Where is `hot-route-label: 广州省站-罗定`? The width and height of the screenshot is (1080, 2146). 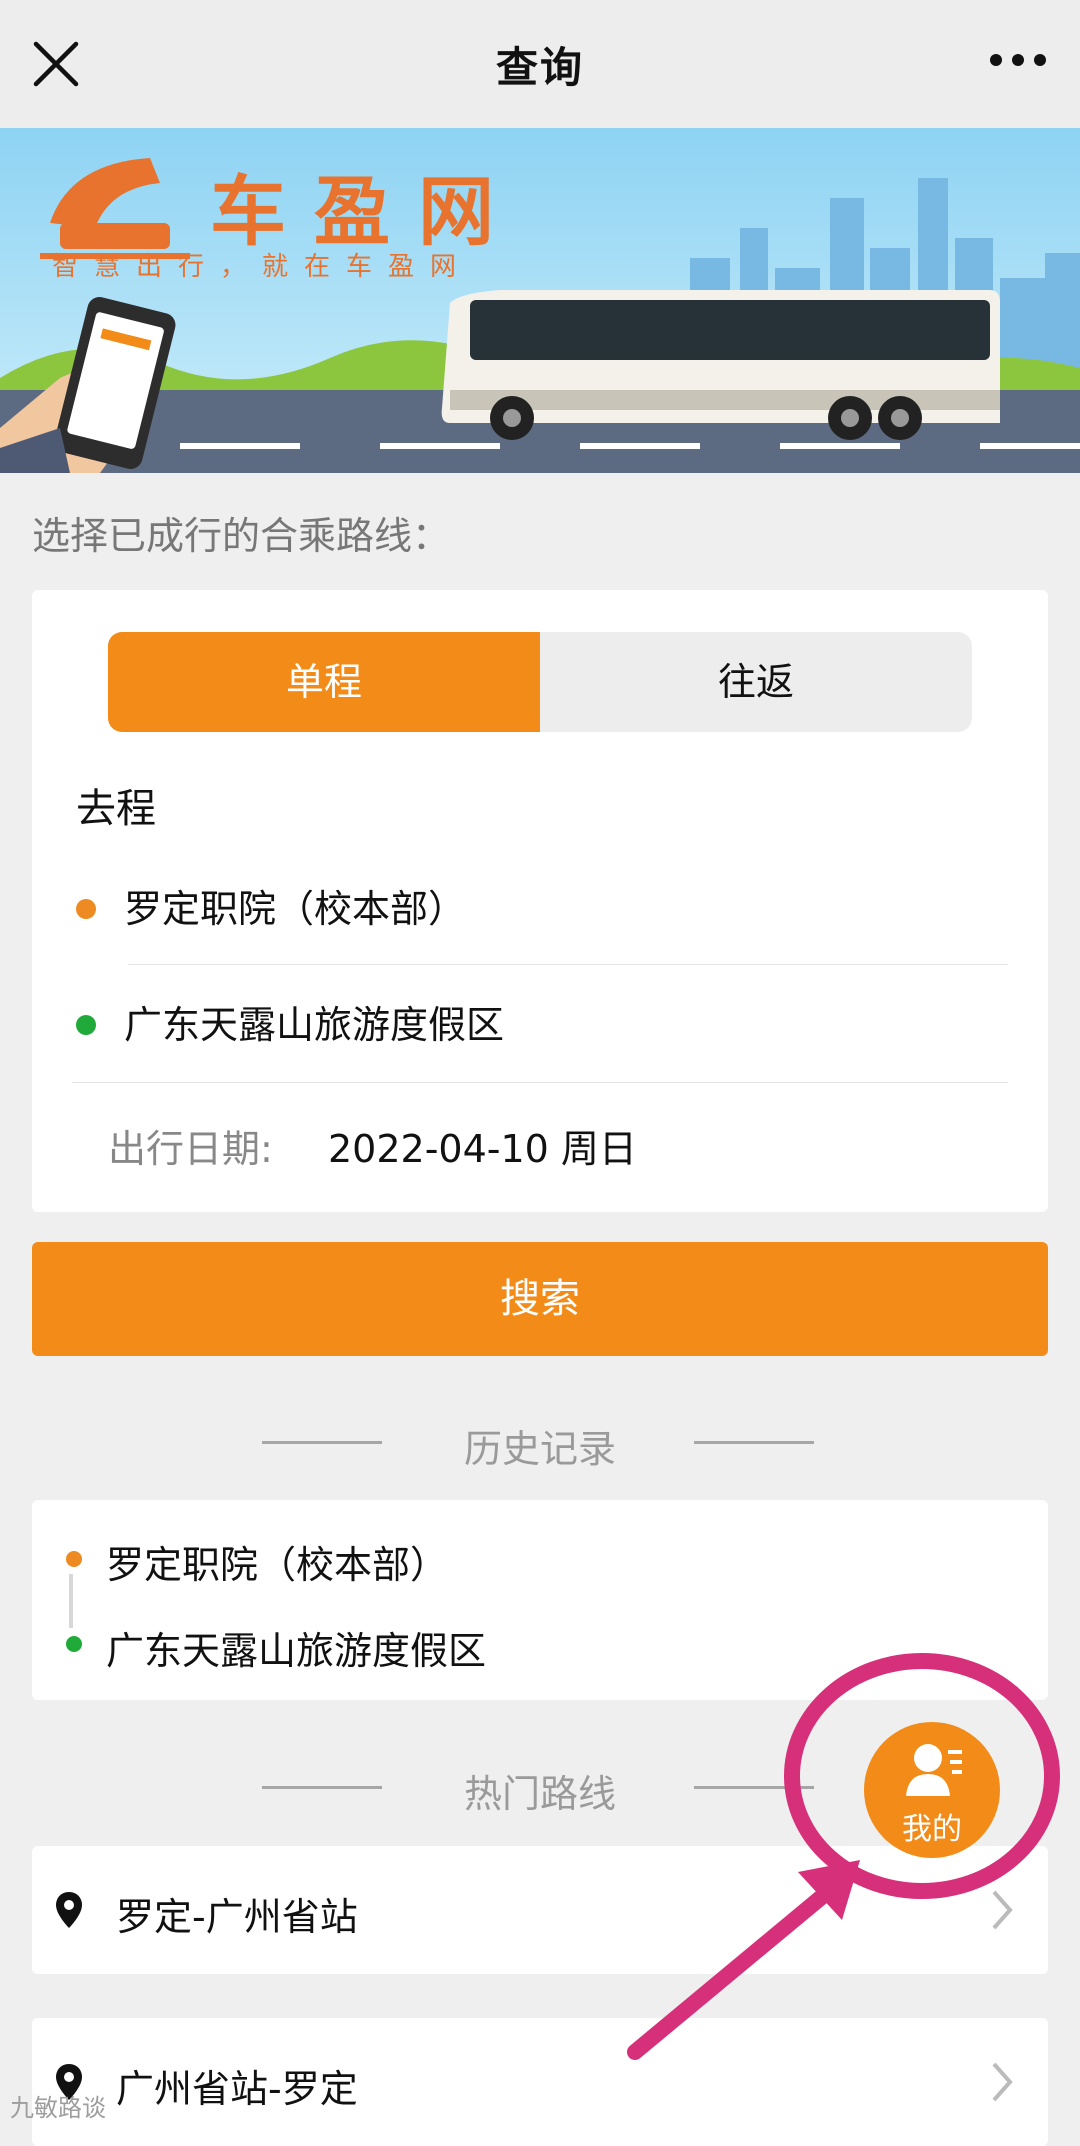 hot-route-label: 广州省站-罗定 is located at coordinates (237, 2089).